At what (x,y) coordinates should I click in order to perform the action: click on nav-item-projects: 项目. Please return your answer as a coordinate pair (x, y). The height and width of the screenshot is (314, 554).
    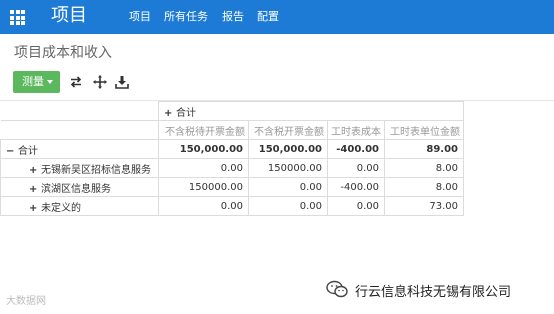
    Looking at the image, I should click on (140, 17).